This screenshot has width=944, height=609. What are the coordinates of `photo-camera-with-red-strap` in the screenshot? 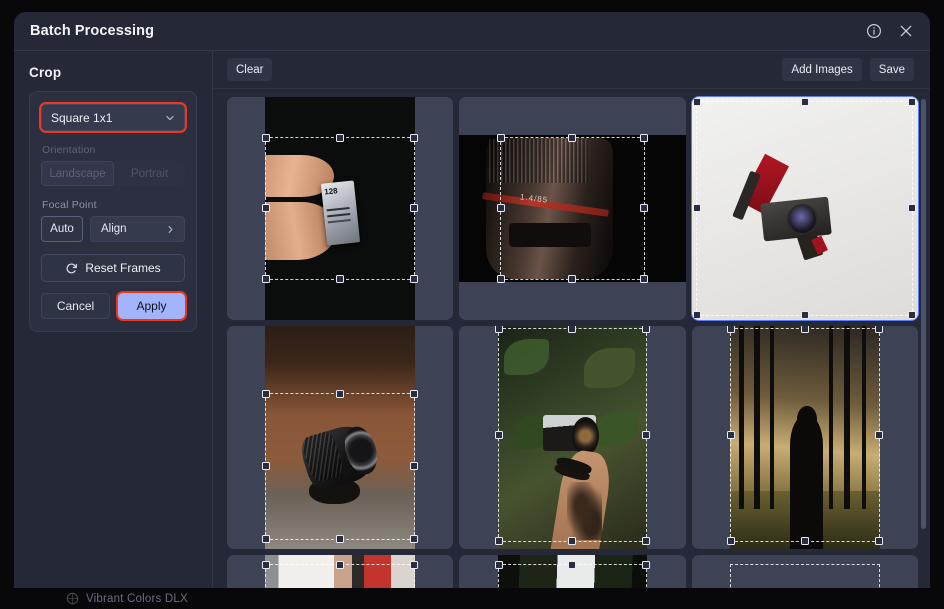 It's located at (804, 208).